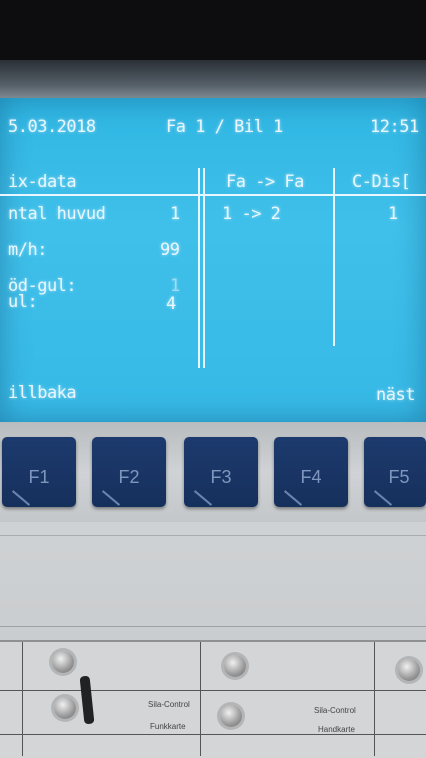 This screenshot has width=426, height=758. I want to click on column-divider-left-b, so click(204, 268).